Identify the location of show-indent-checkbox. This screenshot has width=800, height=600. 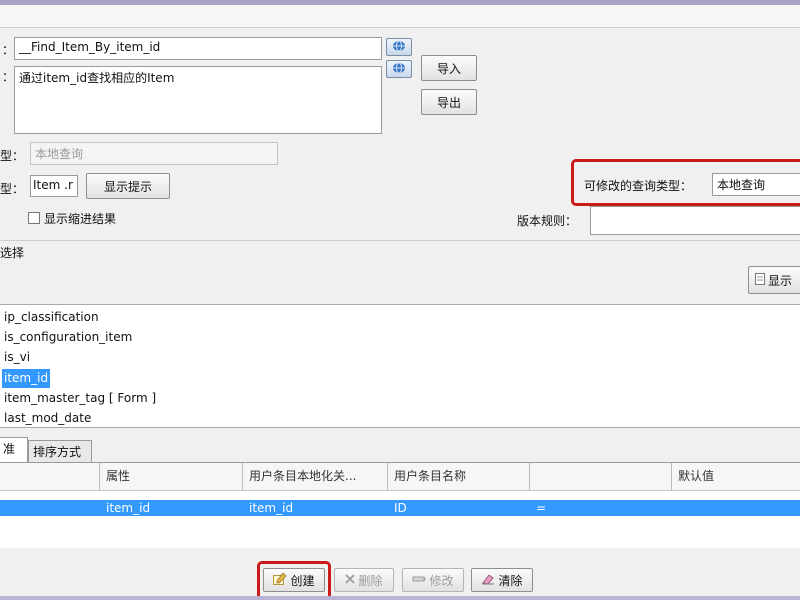
(34, 218).